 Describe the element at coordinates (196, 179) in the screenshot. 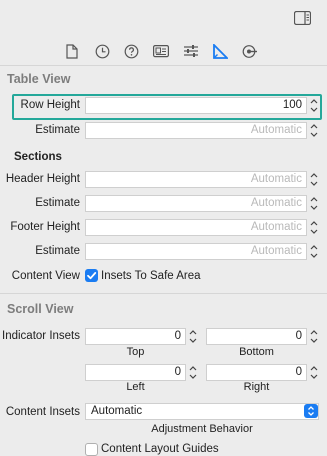

I see `header-height-field: Automatic` at that location.